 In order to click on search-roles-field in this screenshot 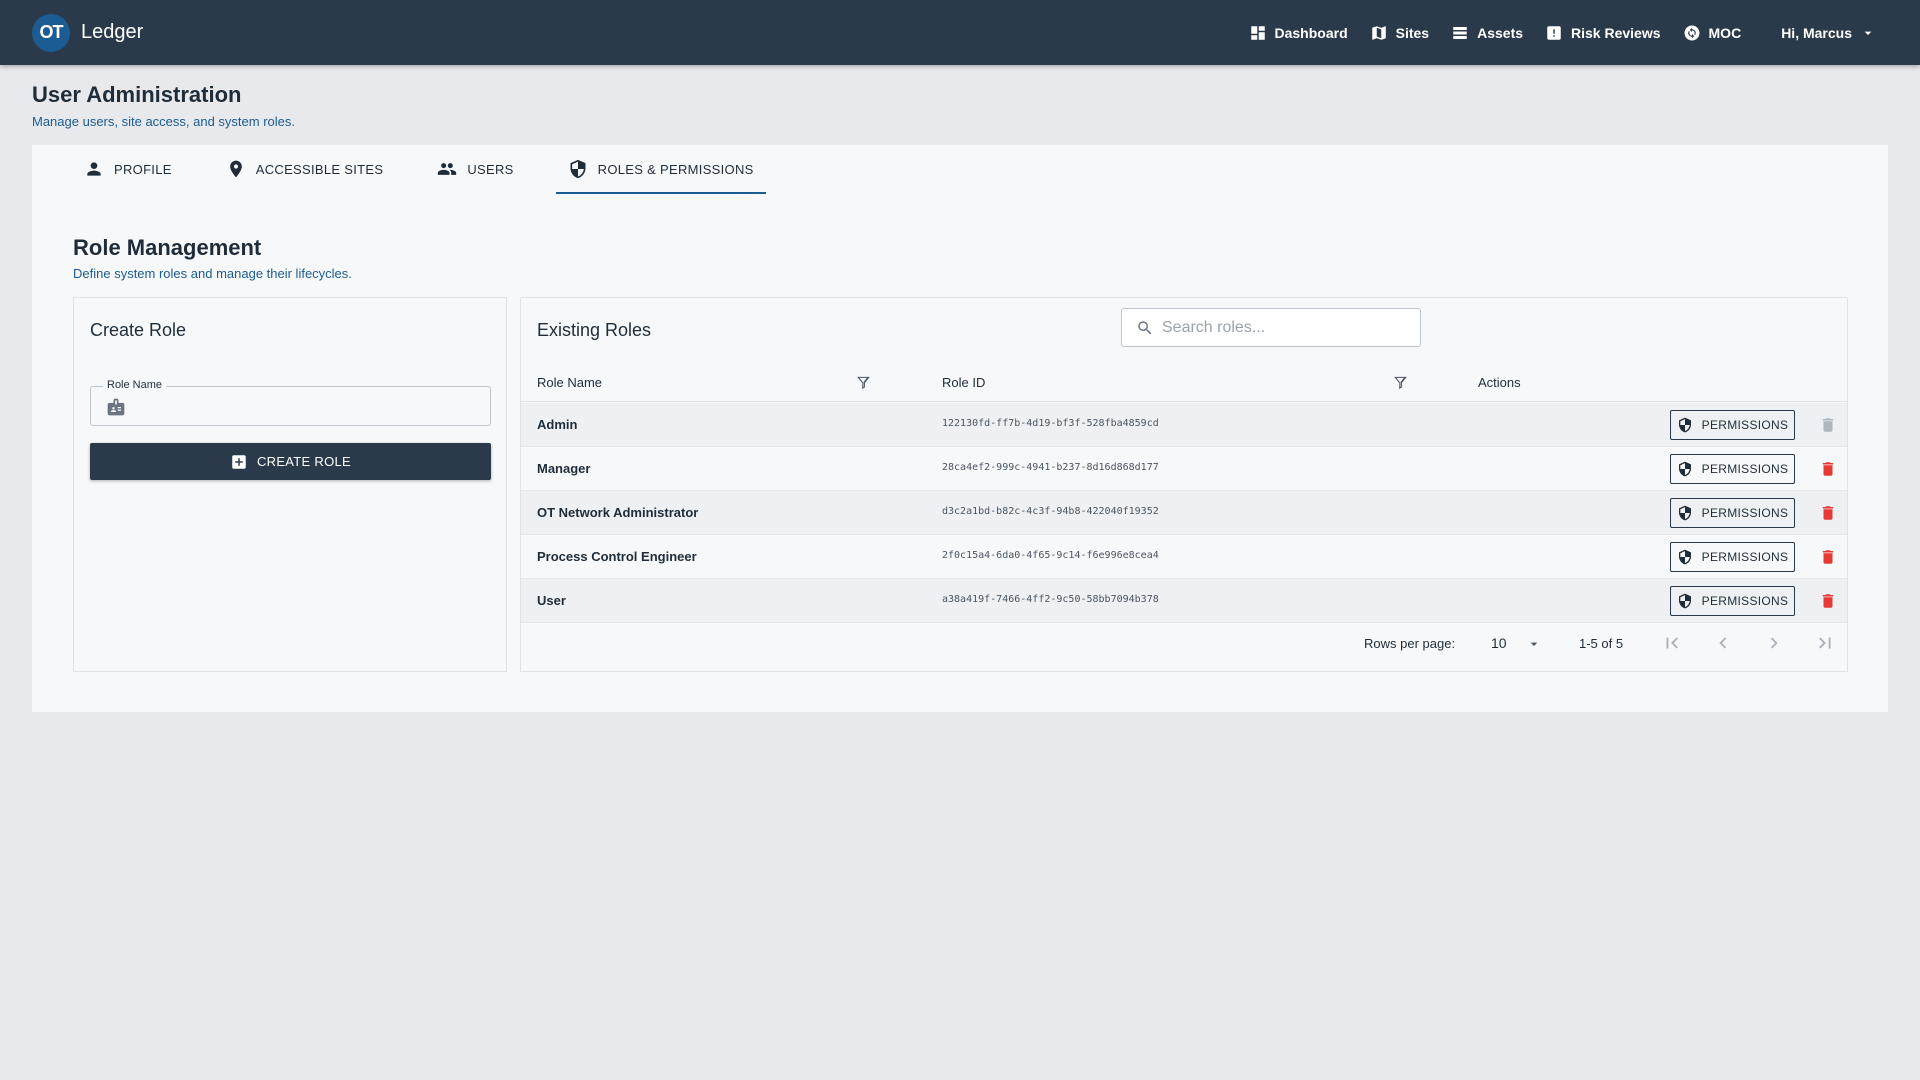, I will do `click(1271, 327)`.